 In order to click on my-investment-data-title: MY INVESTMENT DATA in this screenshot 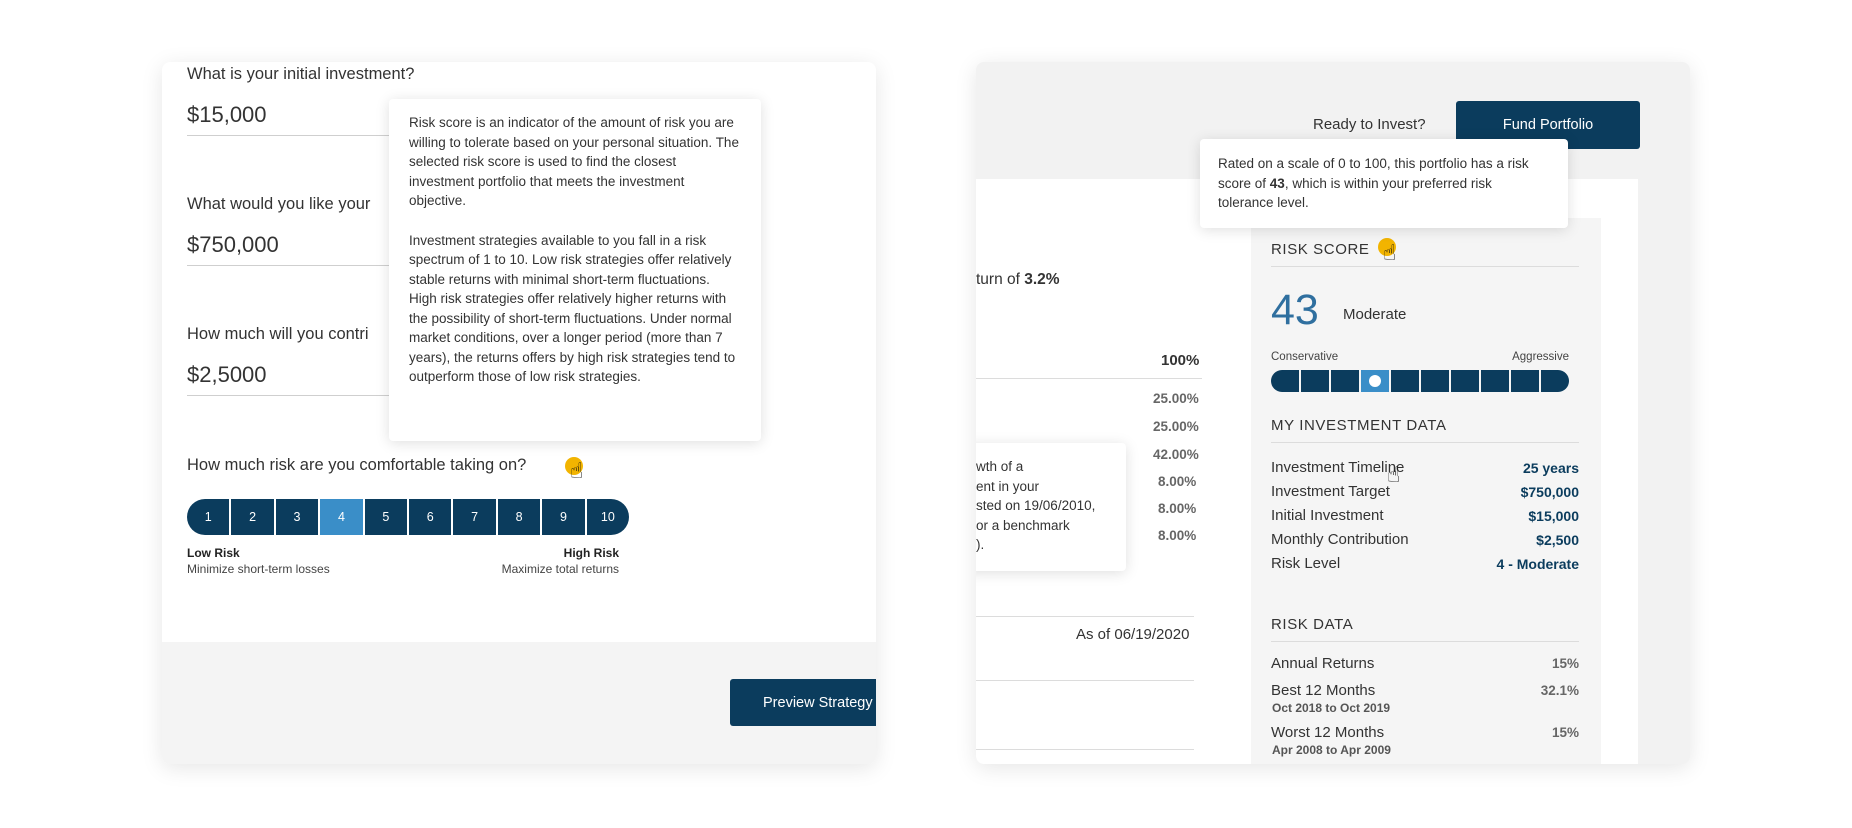, I will do `click(1359, 425)`.